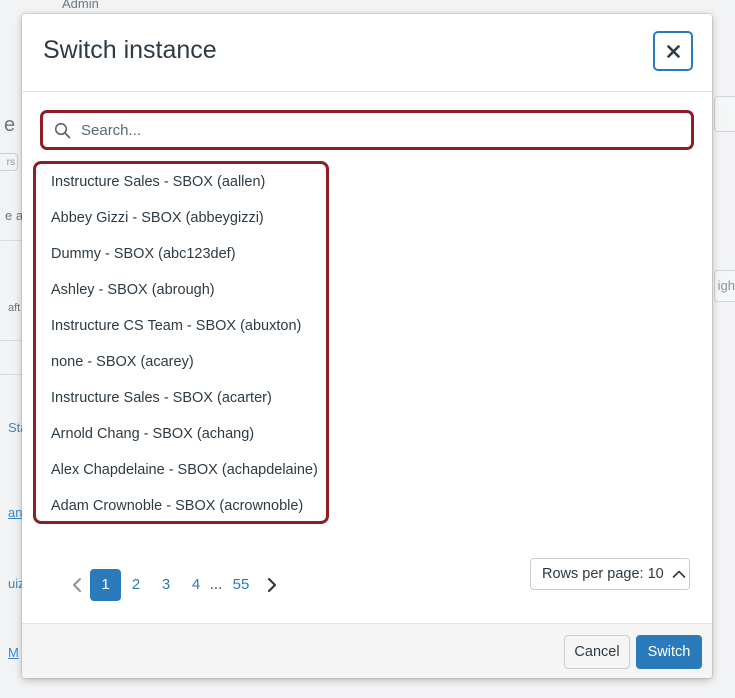  I want to click on switch-button: Switch, so click(669, 652).